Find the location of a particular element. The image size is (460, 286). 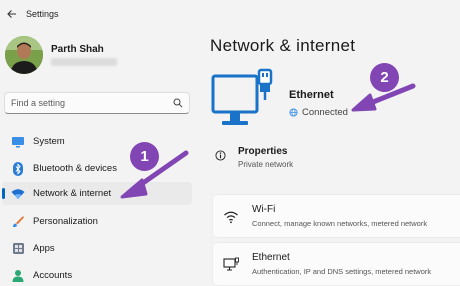

wifi-card-title: Wi-Fi is located at coordinates (264, 209).